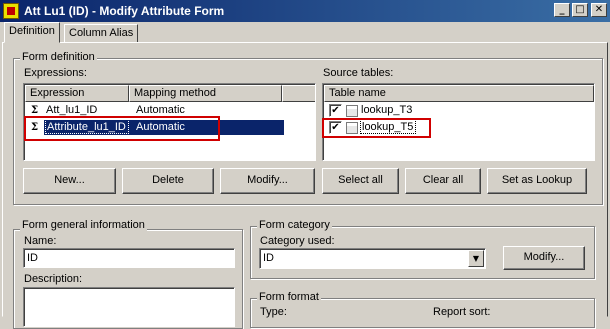  I want to click on name-input: ID, so click(129, 258).